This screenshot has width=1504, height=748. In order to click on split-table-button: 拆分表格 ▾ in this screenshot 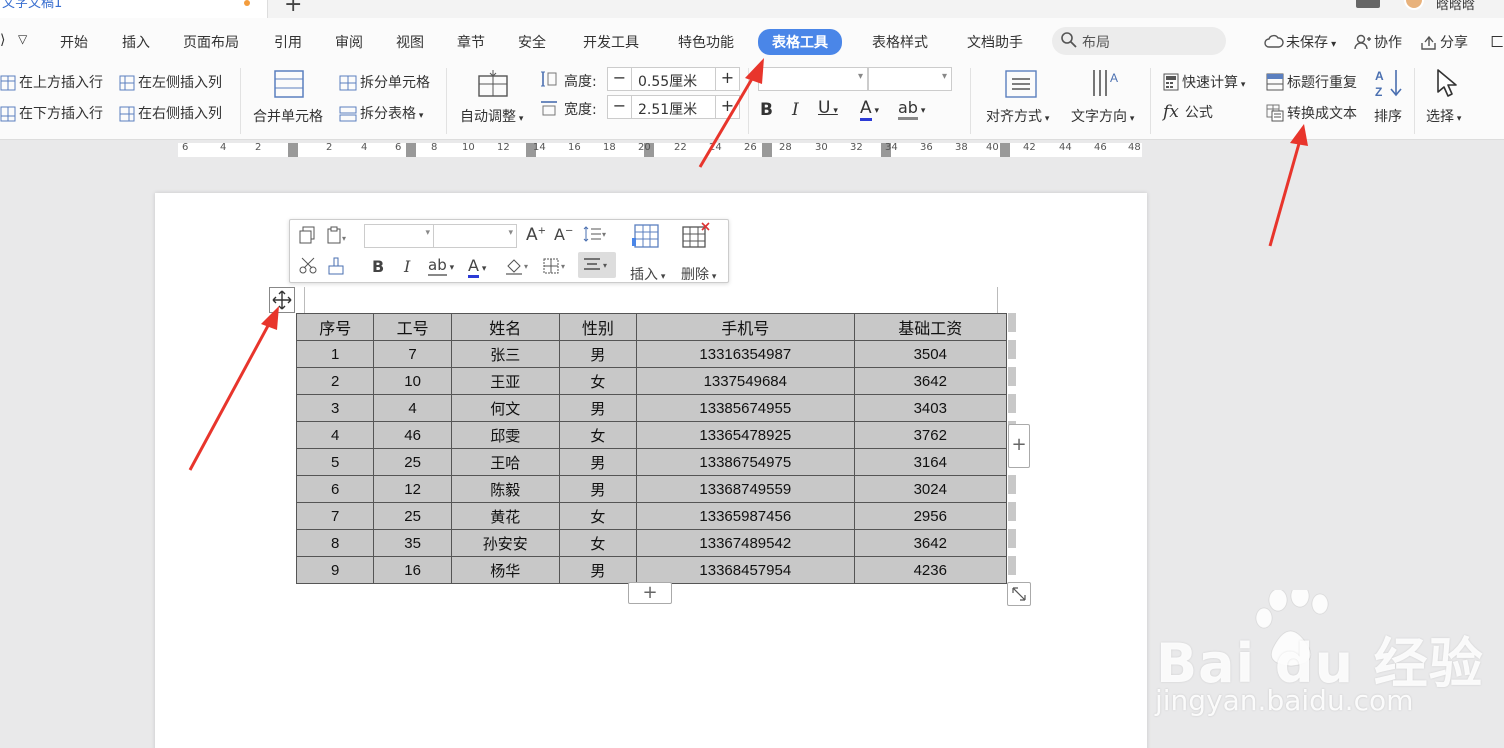, I will do `click(381, 113)`.